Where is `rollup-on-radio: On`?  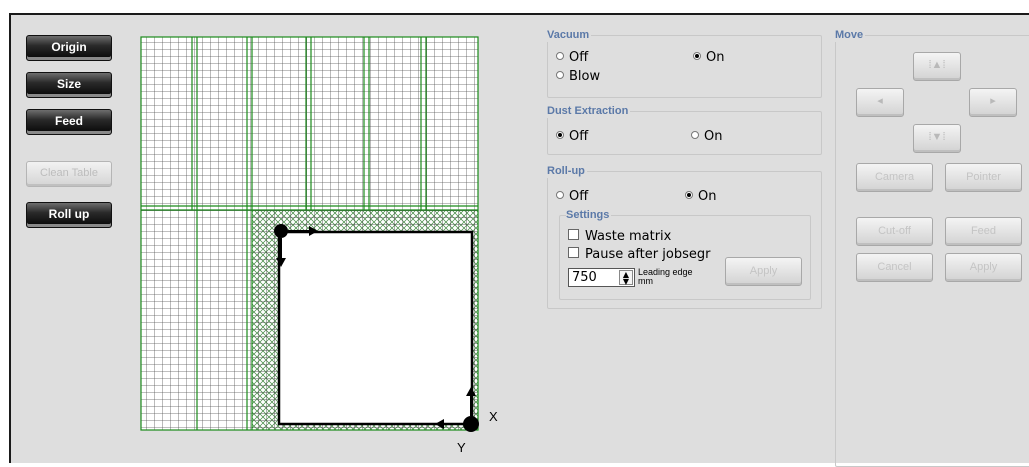 rollup-on-radio: On is located at coordinates (700, 196).